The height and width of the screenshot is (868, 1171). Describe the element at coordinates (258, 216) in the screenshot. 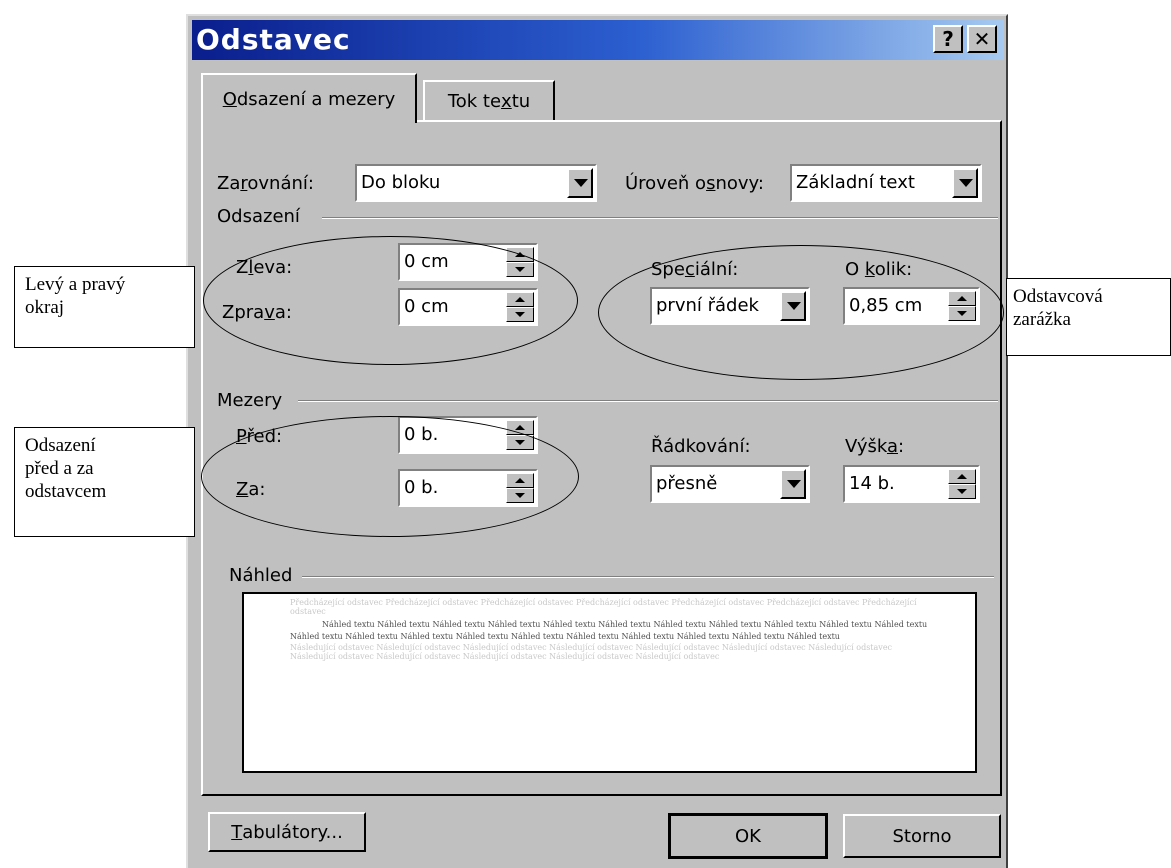

I see `indent-group-title: Odsazení` at that location.